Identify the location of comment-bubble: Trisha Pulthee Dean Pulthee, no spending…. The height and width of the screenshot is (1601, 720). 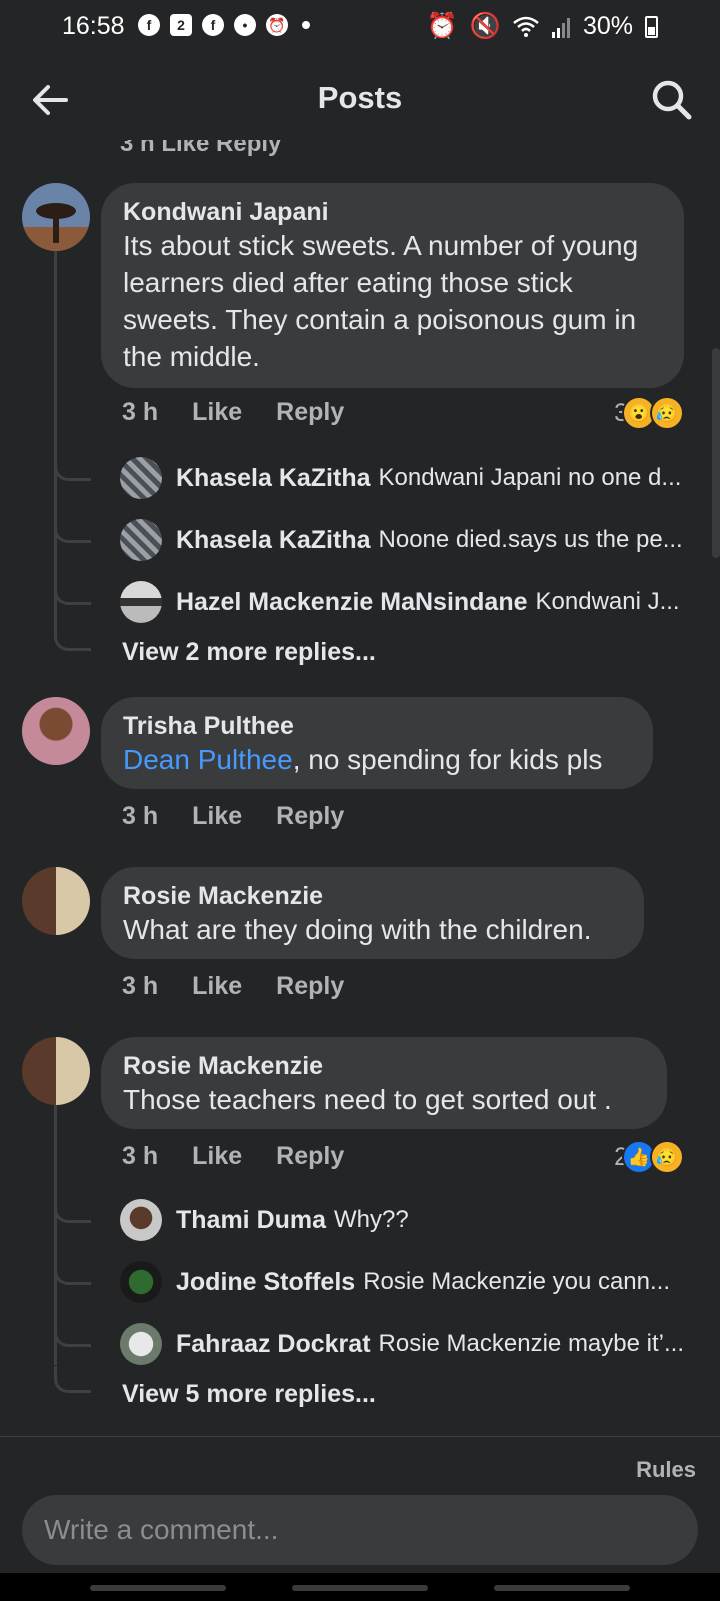
(377, 743).